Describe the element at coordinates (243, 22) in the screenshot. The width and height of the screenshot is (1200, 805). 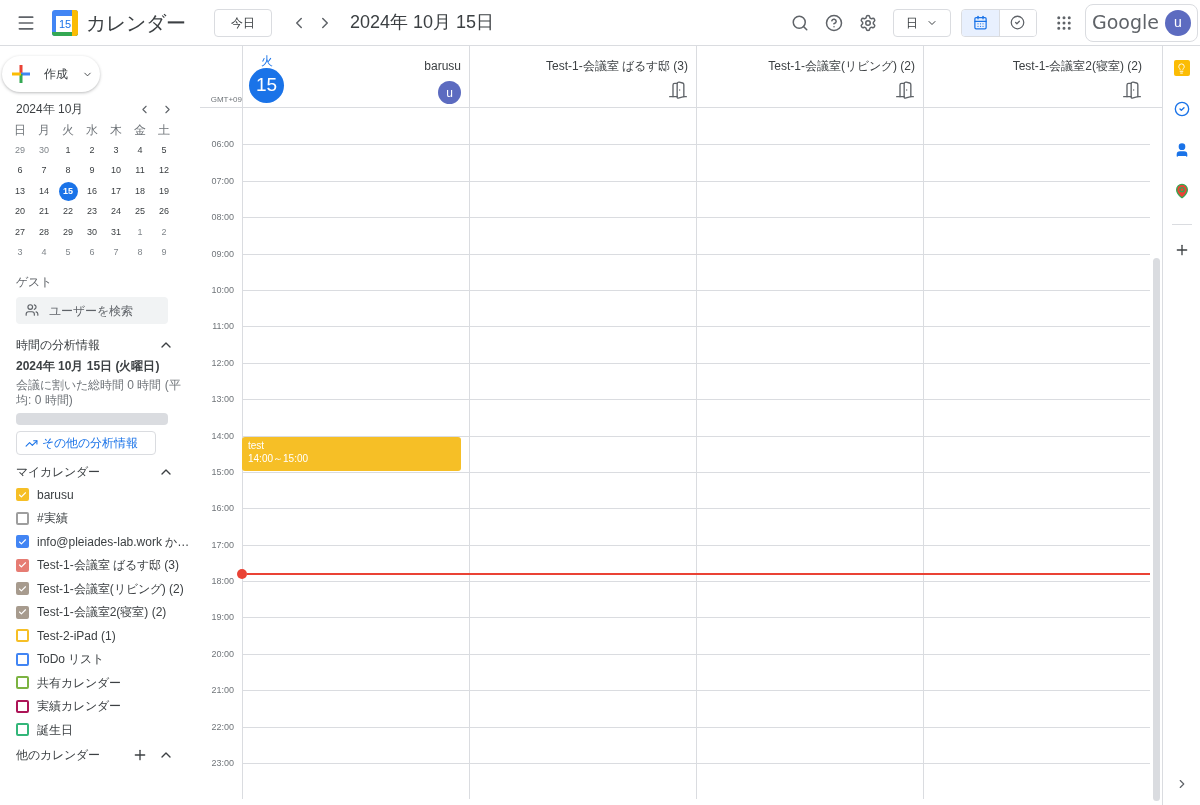
I see `today-button: 今日` at that location.